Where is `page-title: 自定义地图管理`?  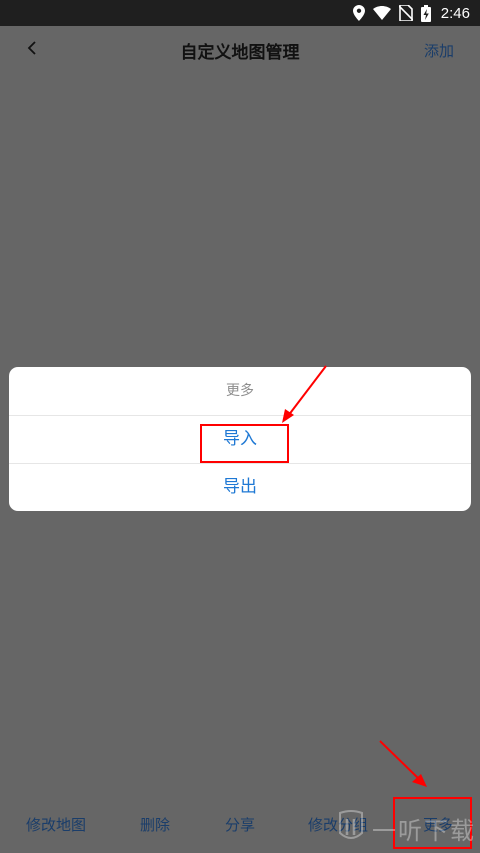
page-title: 自定义地图管理 is located at coordinates (240, 53).